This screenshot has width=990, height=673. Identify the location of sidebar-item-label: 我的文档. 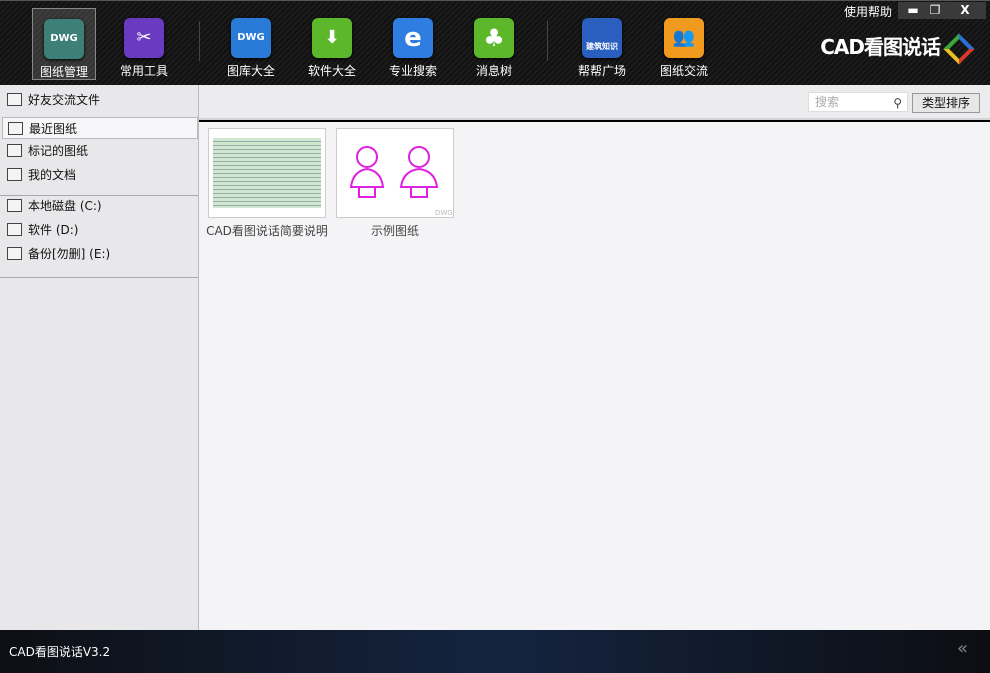
(52, 175).